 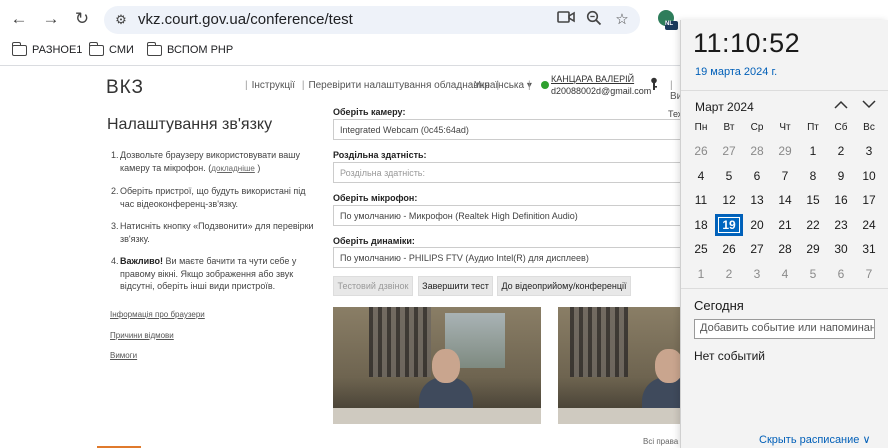 What do you see at coordinates (729, 127) in the screenshot?
I see `weekday-label: Вт` at bounding box center [729, 127].